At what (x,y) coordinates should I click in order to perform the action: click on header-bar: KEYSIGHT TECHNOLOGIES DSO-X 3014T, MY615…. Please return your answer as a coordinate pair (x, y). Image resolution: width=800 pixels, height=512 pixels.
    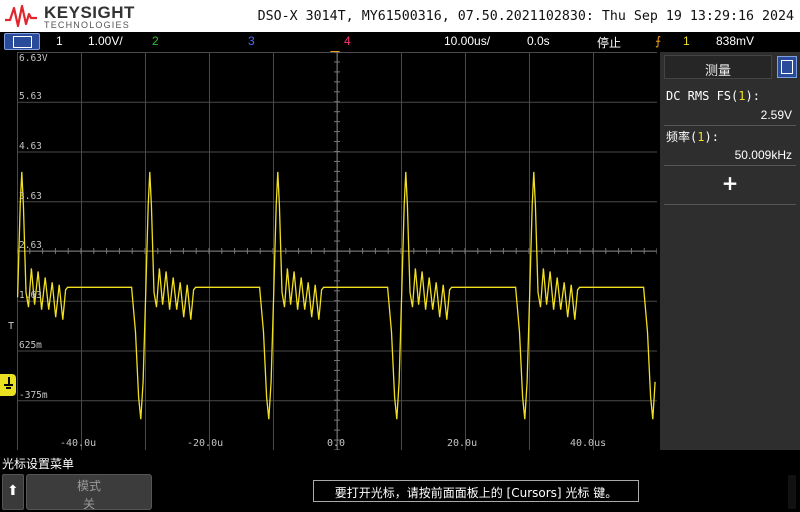
    Looking at the image, I should click on (400, 16).